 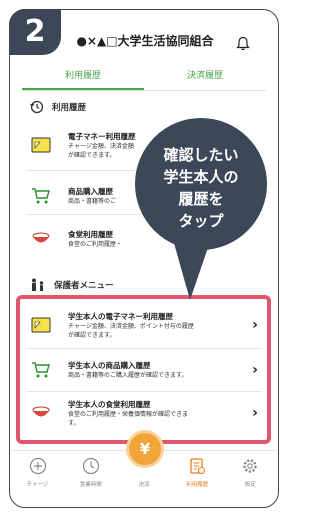 I want to click on guardian-section-header: 保護者メニュー, so click(x=72, y=285).